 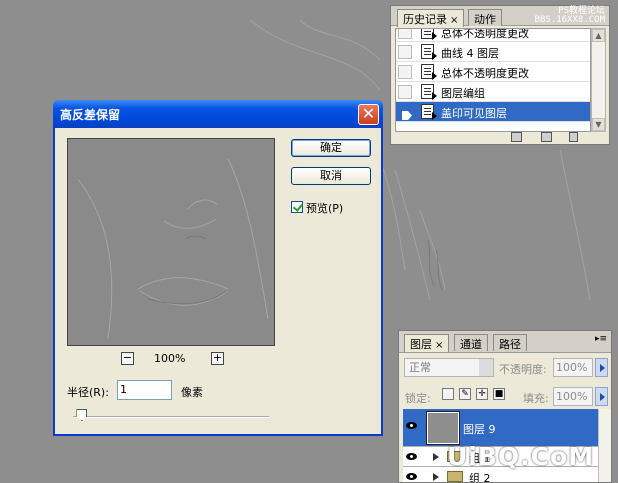 I want to click on history-item: 曲线 4 图层, so click(x=493, y=52).